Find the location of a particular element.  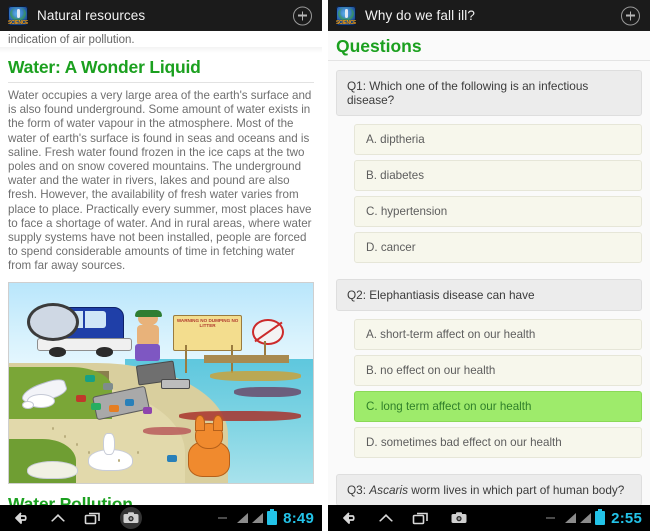

left-system-navbar: 8:49 is located at coordinates (161, 518).